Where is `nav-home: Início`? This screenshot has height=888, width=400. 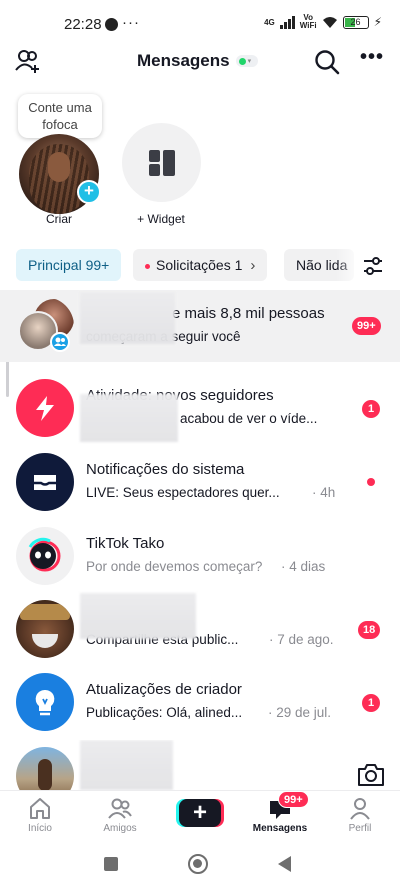 nav-home: Início is located at coordinates (40, 814).